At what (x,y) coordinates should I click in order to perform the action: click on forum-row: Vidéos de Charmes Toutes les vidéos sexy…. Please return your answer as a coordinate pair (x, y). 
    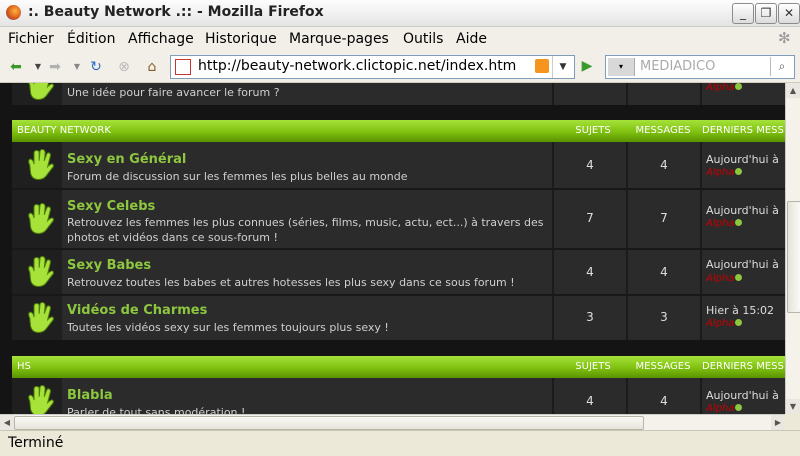
    Looking at the image, I should click on (398, 318).